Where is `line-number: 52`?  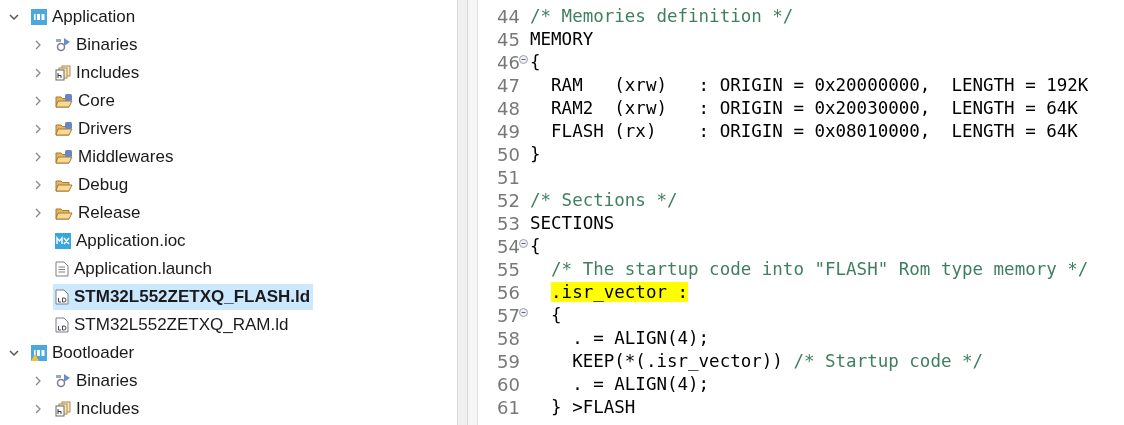
line-number: 52 is located at coordinates (508, 200).